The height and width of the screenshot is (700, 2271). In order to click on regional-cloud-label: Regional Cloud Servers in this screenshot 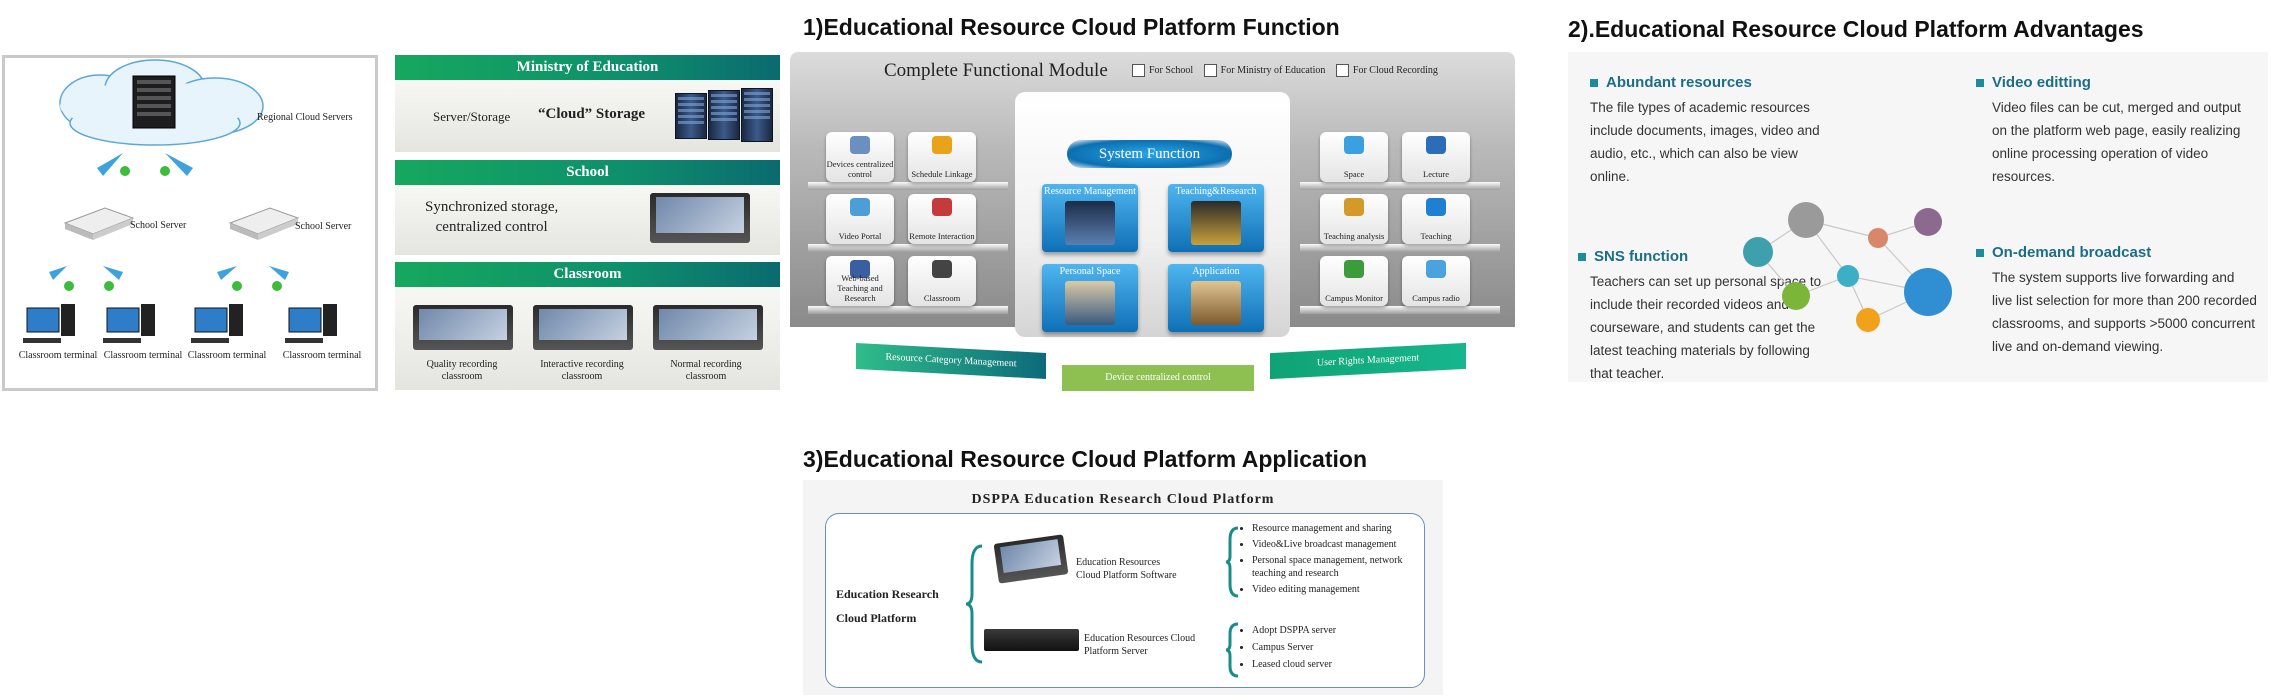, I will do `click(305, 117)`.